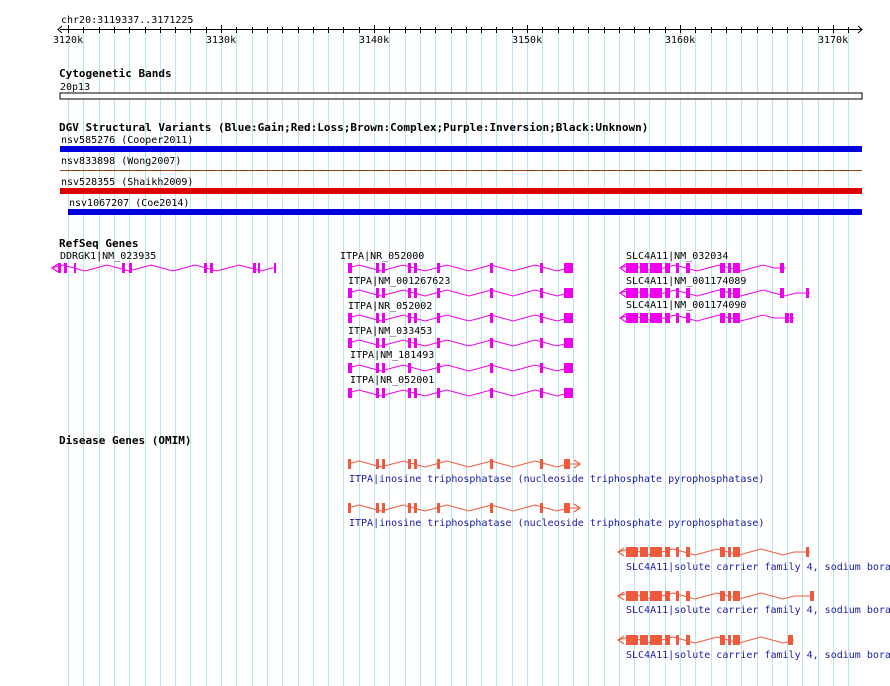 This screenshot has width=890, height=686. Describe the element at coordinates (399, 281) in the screenshot. I see `refseq-gene-label: ITPA|NM_001267623` at that location.